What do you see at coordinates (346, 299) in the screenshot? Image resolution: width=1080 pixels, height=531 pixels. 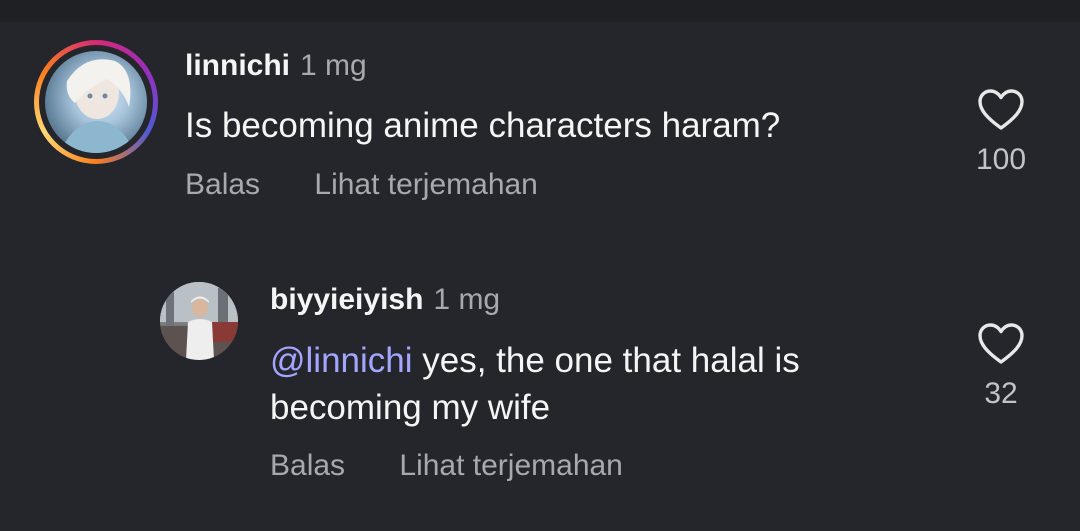 I see `username-link: biyyieiyish` at bounding box center [346, 299].